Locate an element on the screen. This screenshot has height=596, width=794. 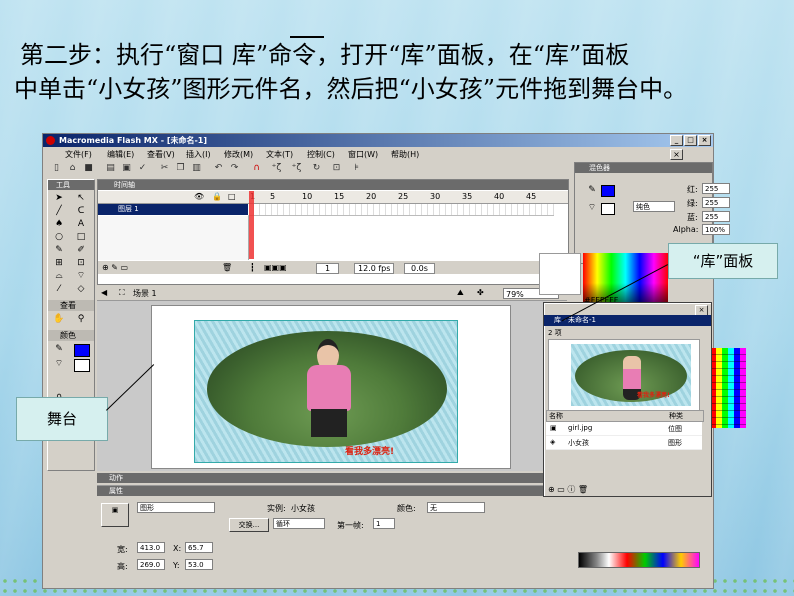
loop-select: 循环 is located at coordinates (299, 523).